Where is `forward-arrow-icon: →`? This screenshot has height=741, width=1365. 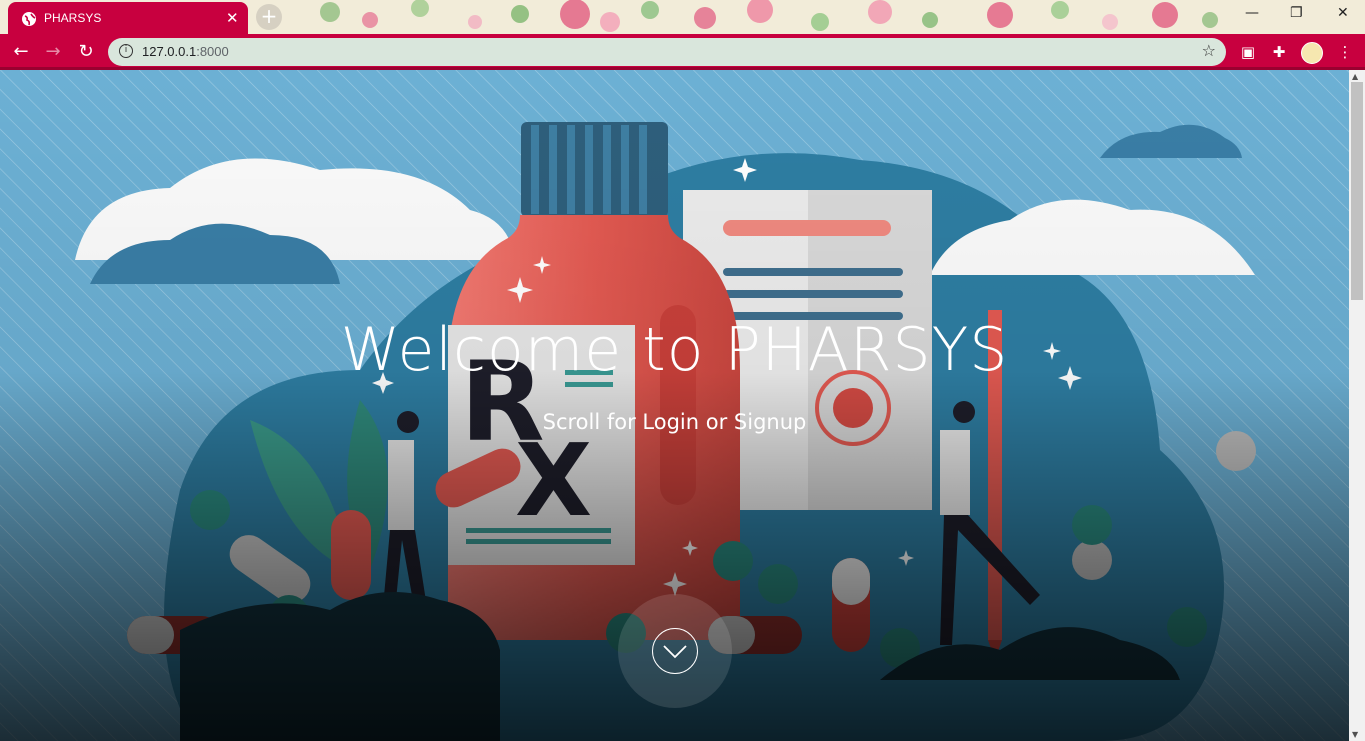
forward-arrow-icon: → is located at coordinates (53, 52).